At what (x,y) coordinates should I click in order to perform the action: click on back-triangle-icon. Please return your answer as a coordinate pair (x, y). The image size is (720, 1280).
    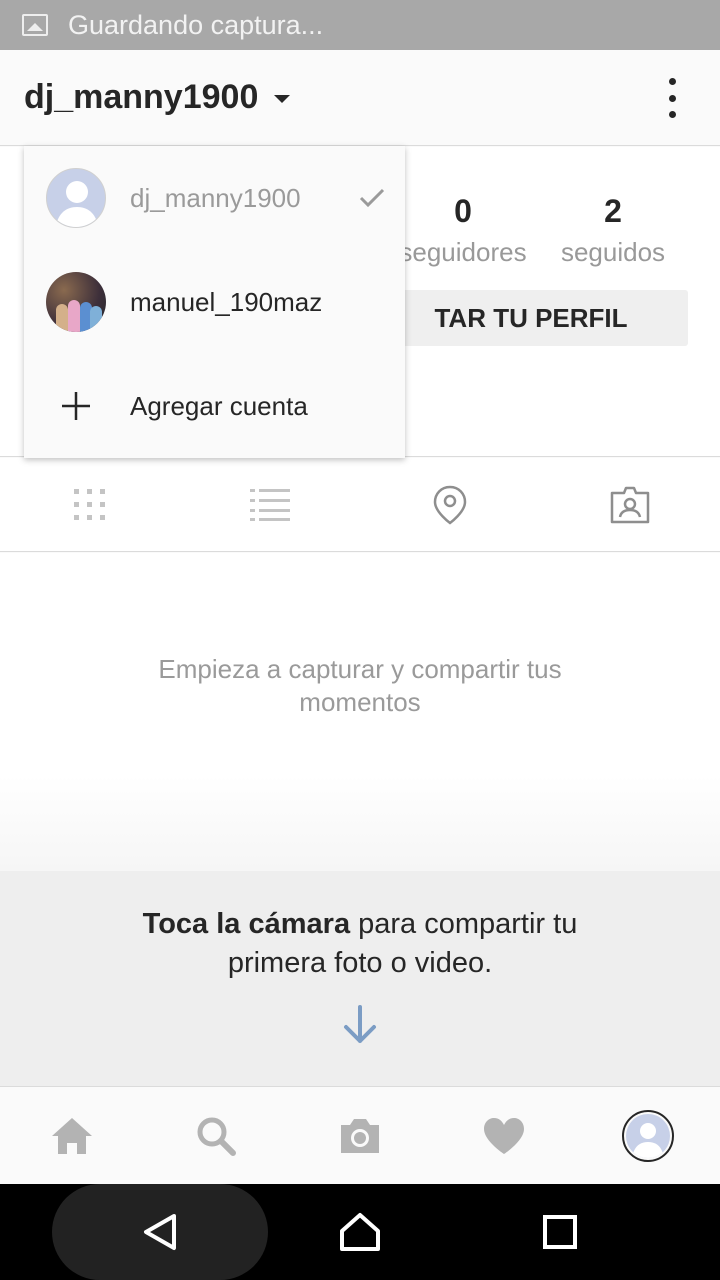
    Looking at the image, I should click on (160, 1232).